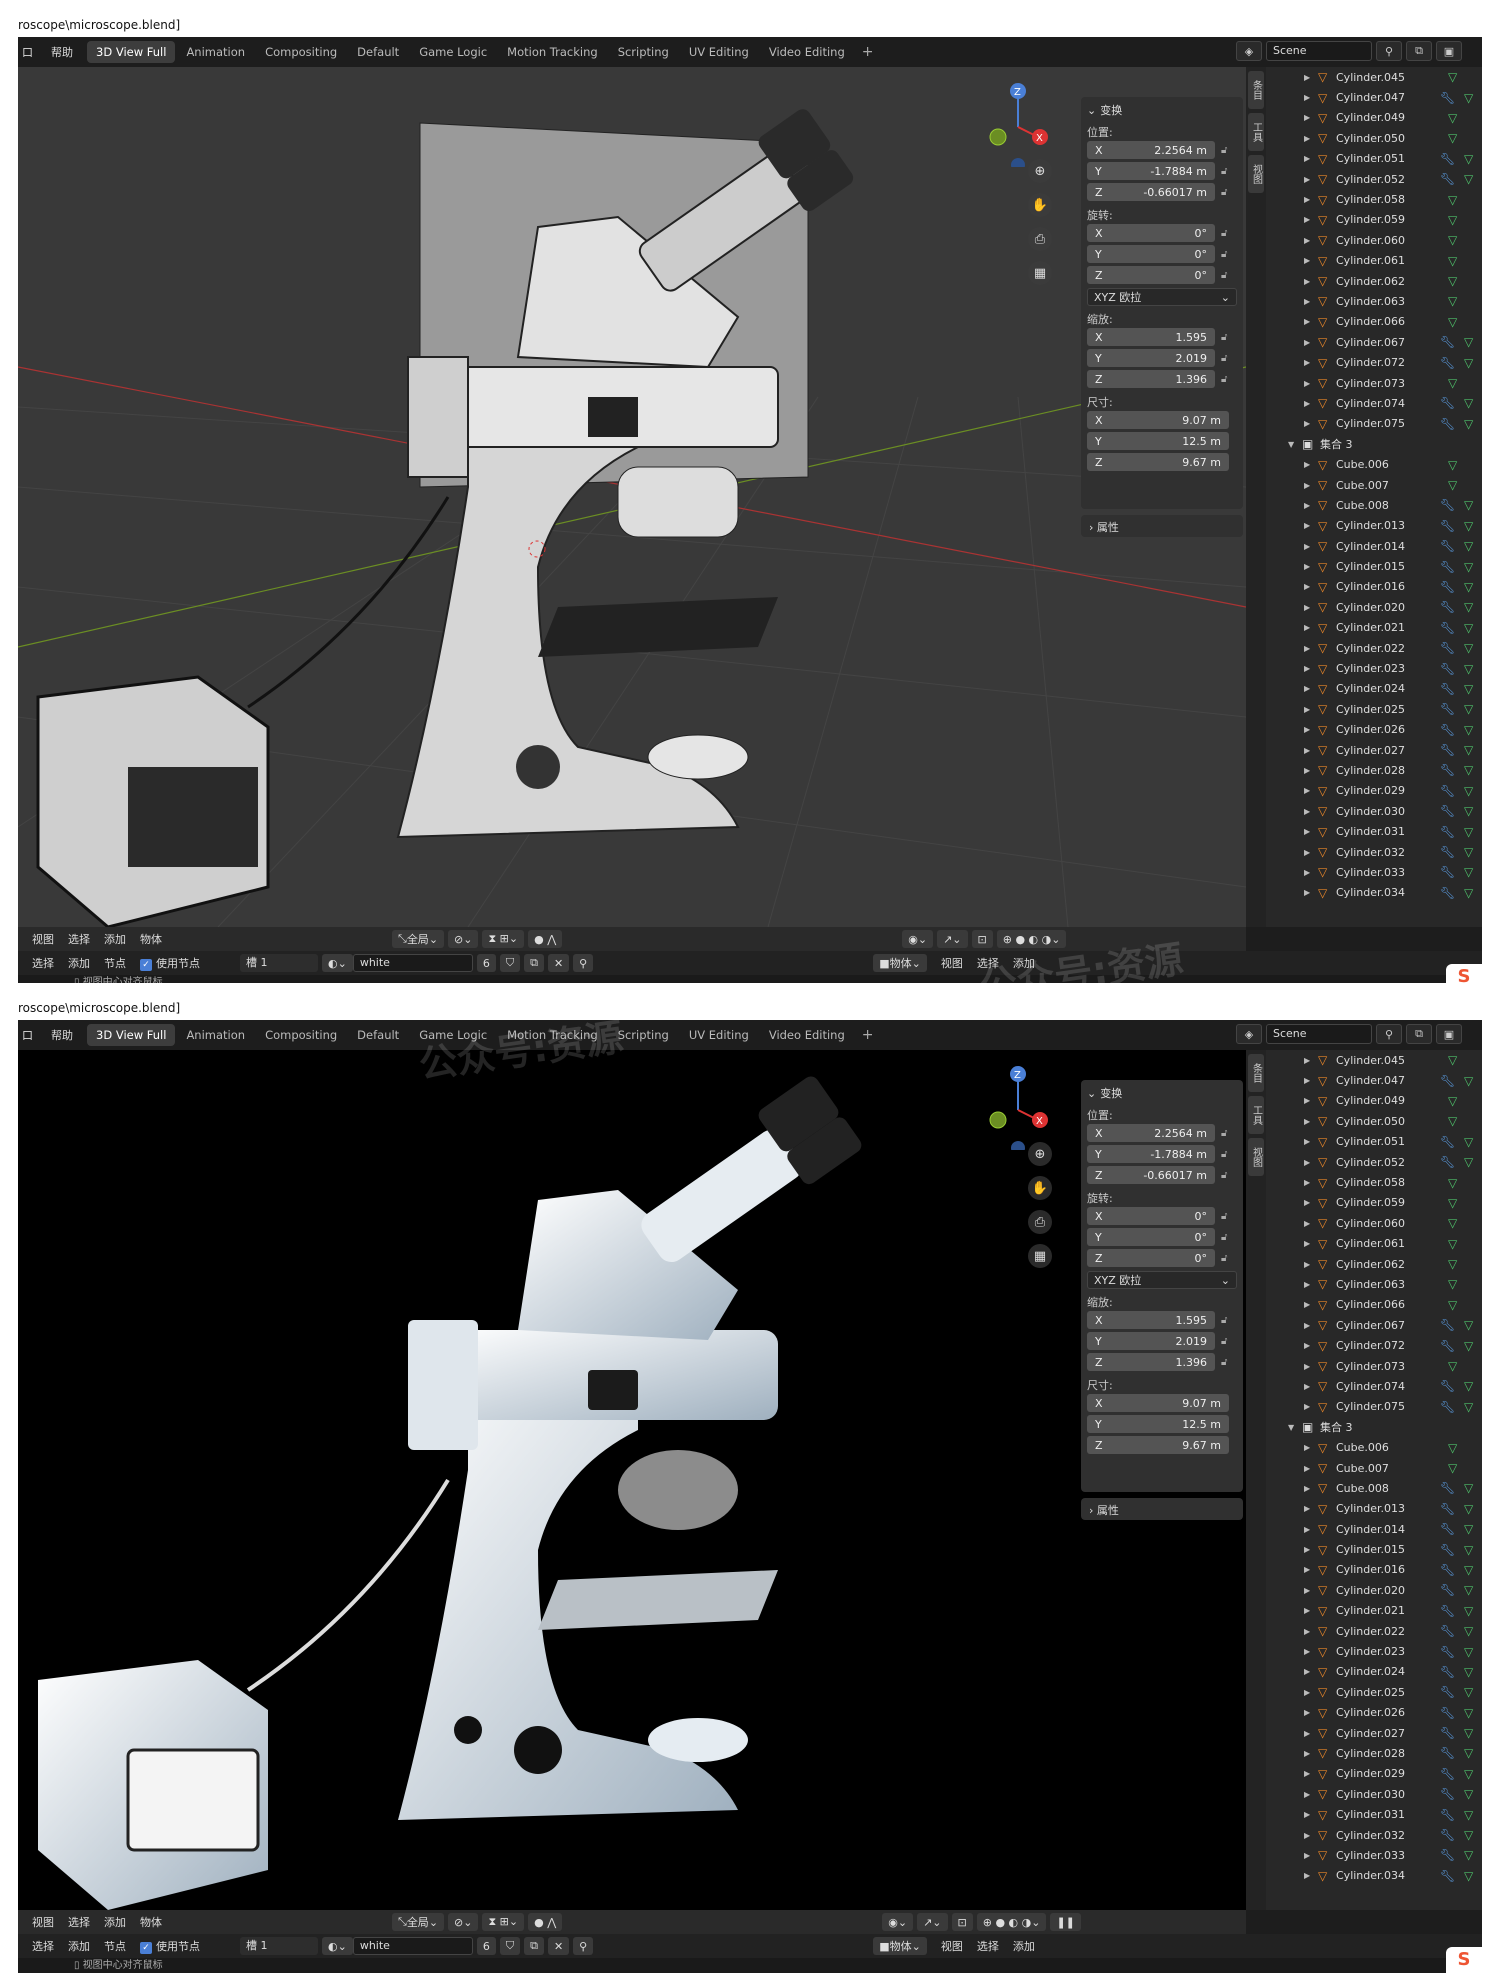 This screenshot has height=1973, width=1500. I want to click on pin-icon: ⚲, so click(1389, 51).